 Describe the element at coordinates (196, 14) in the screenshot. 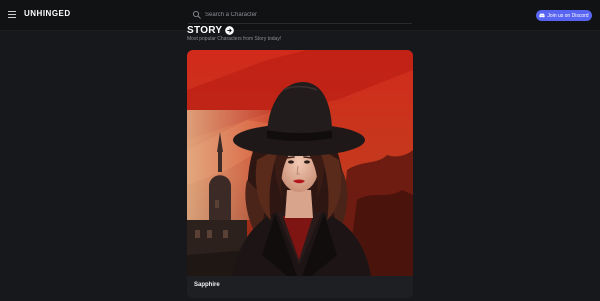

I see `search-icon` at that location.